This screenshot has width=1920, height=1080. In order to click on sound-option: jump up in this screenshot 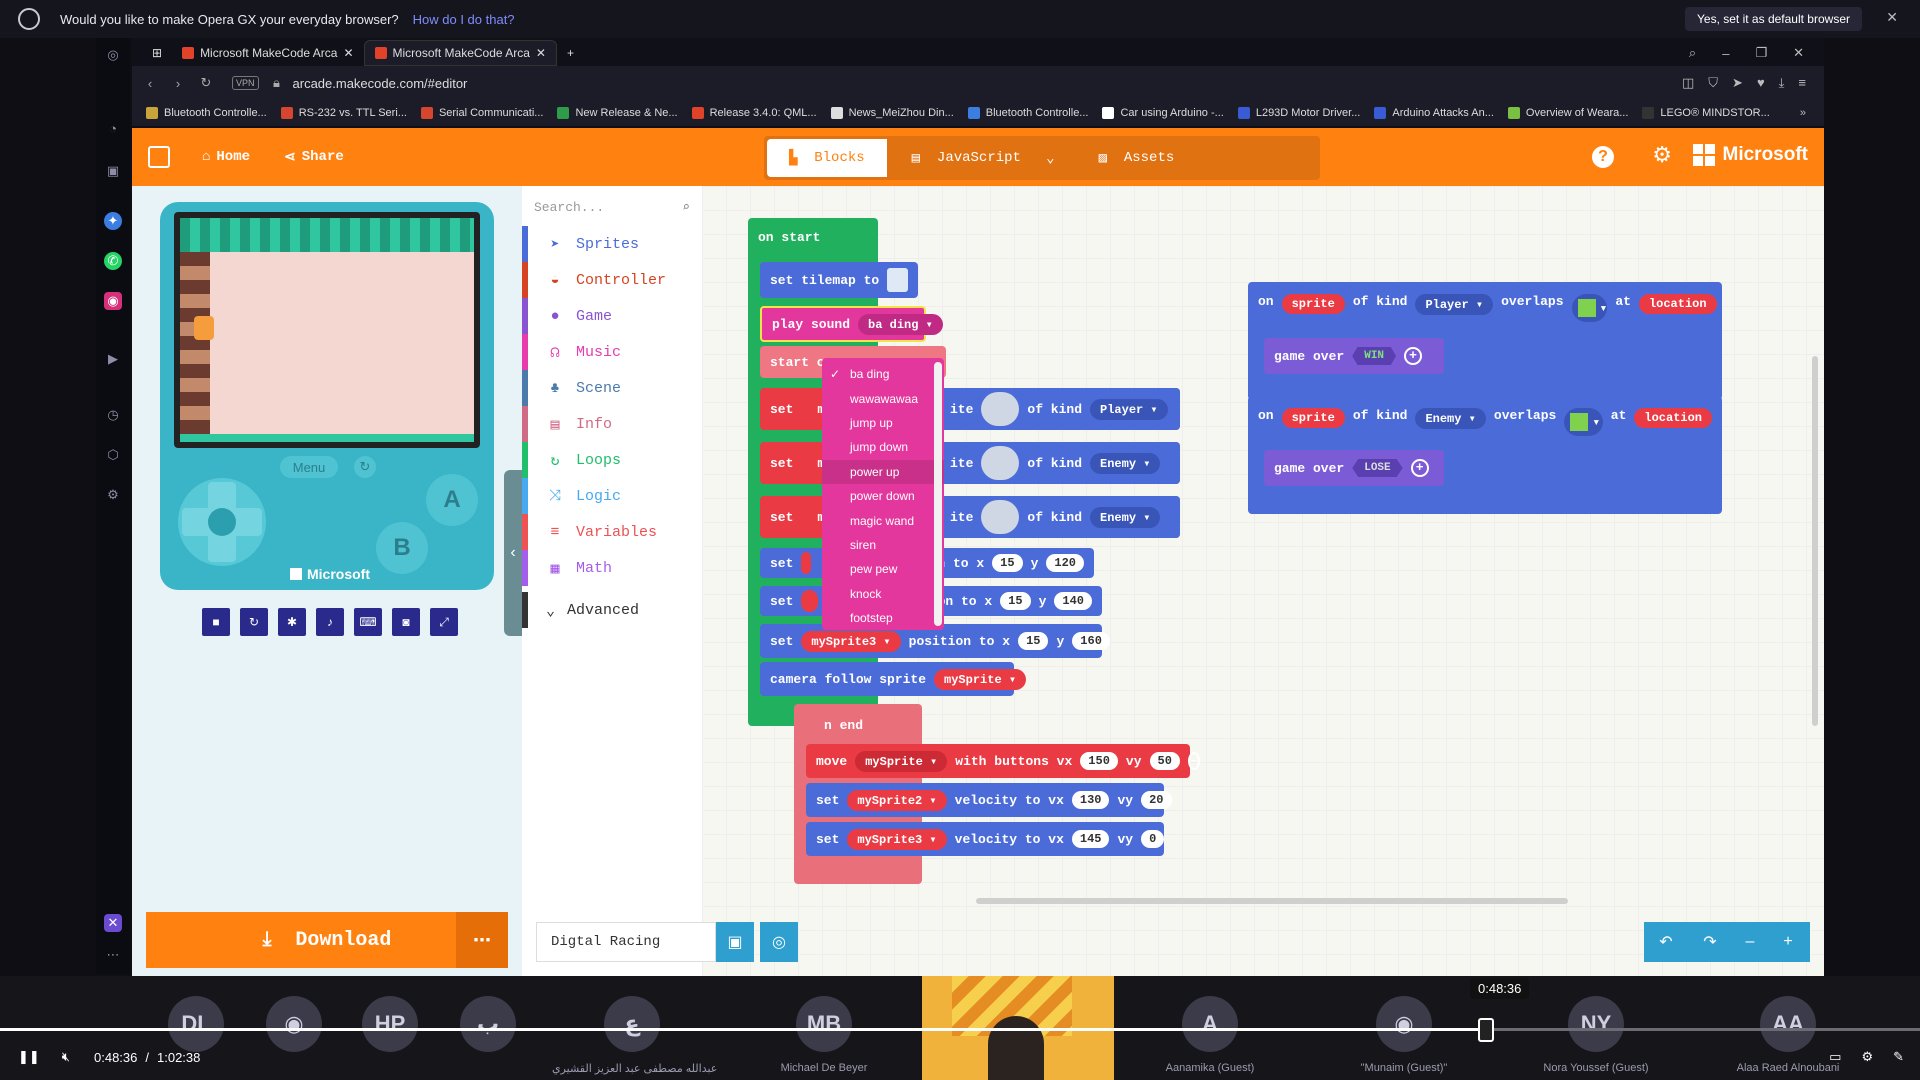, I will do `click(883, 423)`.